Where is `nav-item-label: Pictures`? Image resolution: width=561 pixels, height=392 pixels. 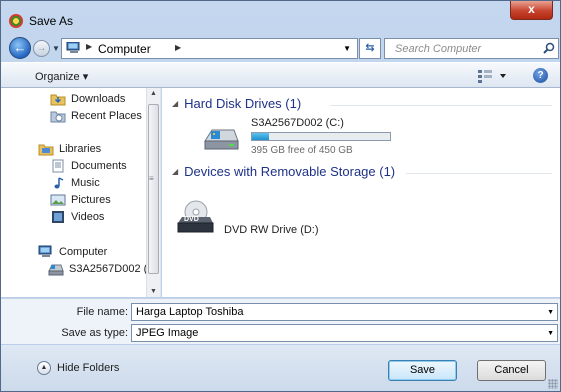
nav-item-label: Pictures is located at coordinates (91, 200).